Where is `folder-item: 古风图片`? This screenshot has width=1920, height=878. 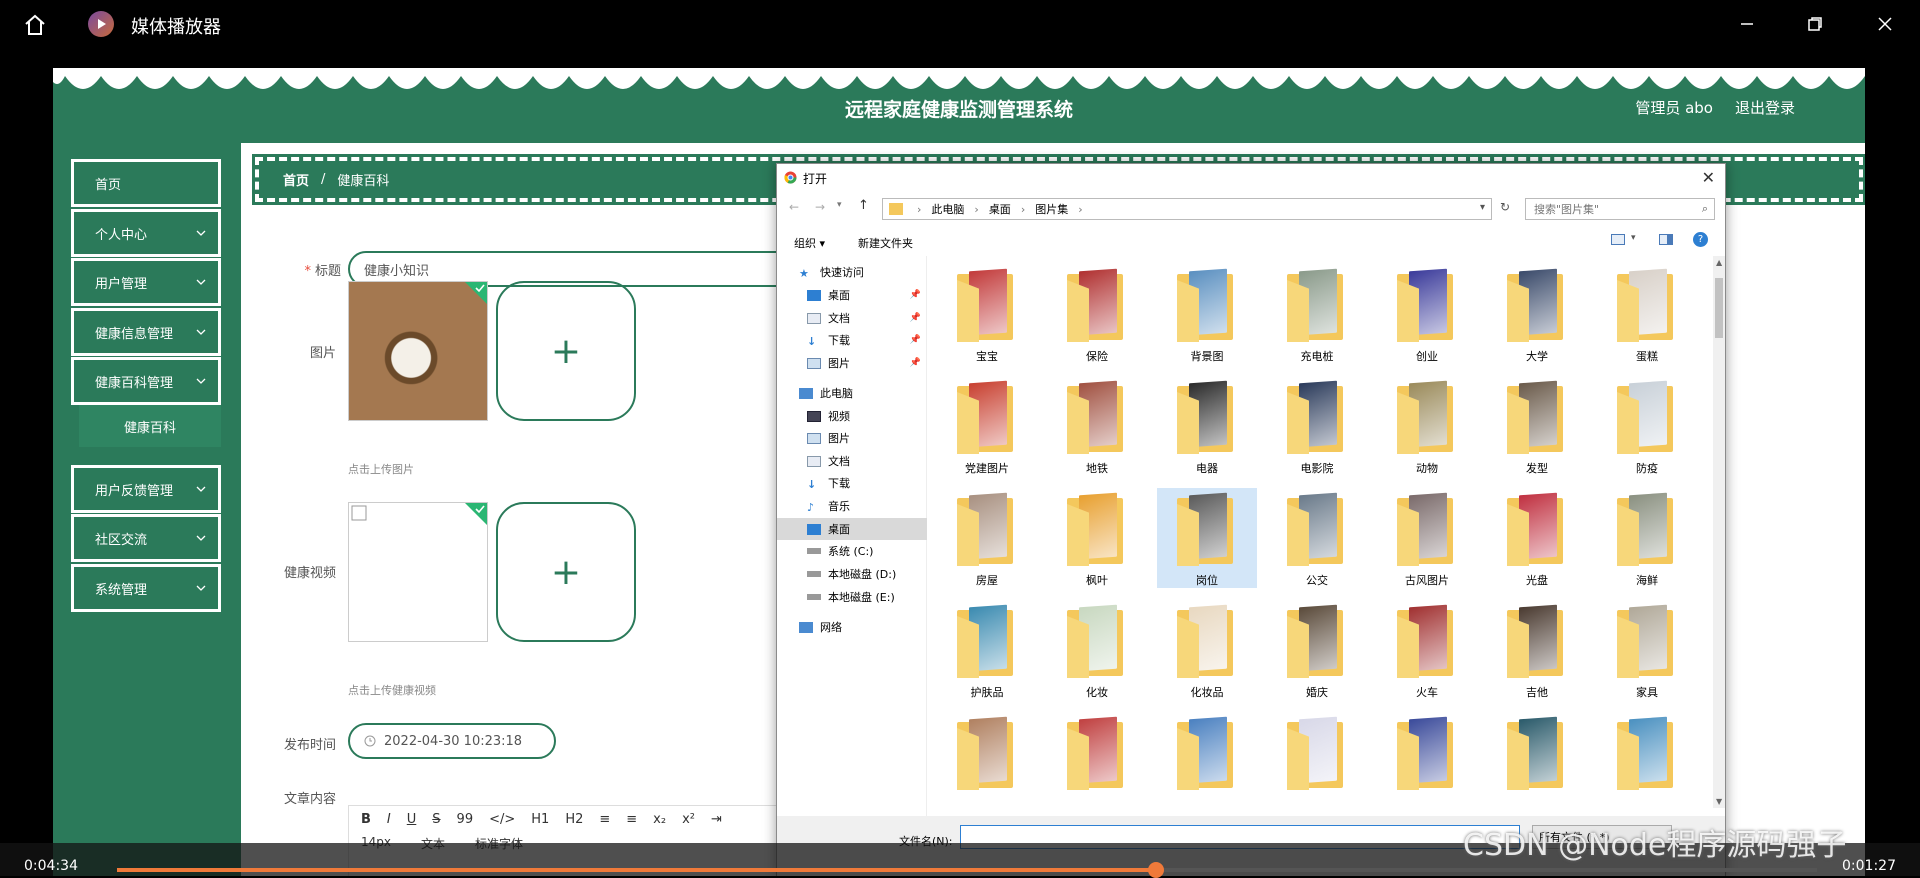 folder-item: 古风图片 is located at coordinates (1427, 538).